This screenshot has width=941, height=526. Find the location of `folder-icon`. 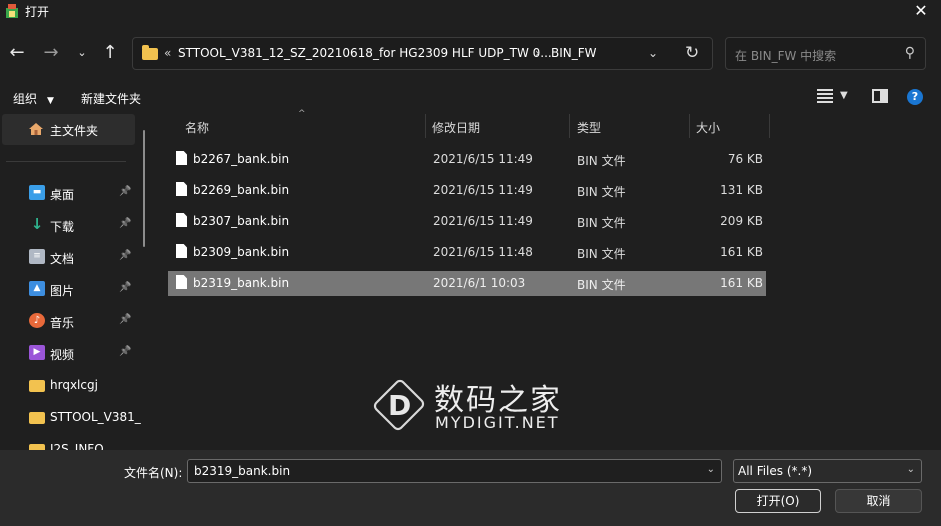

folder-icon is located at coordinates (37, 386).